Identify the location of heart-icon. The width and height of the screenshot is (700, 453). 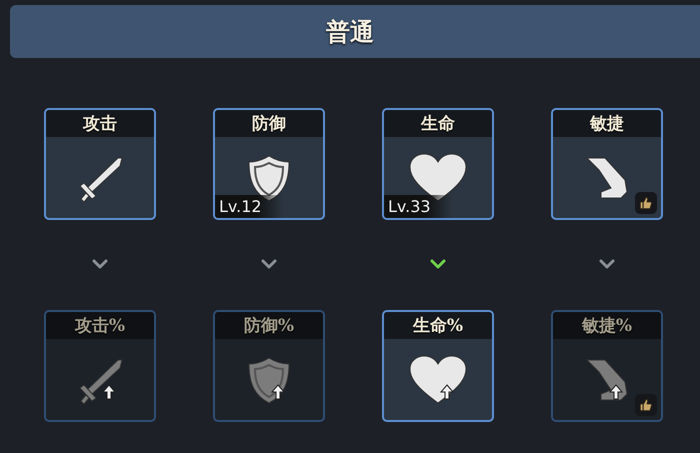
(438, 380).